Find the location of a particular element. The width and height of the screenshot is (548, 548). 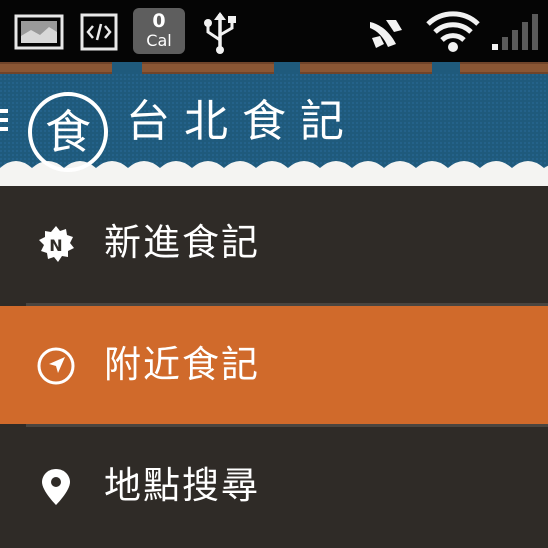

new-badge-icon: N is located at coordinates (56, 244).